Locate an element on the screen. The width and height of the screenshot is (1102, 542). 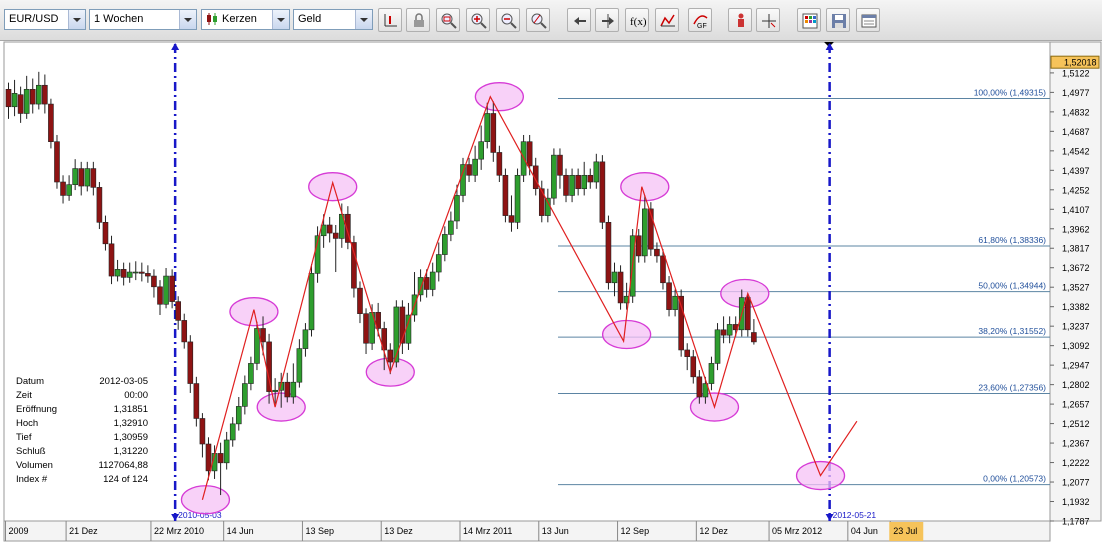
zoom-out-button is located at coordinates (508, 20).